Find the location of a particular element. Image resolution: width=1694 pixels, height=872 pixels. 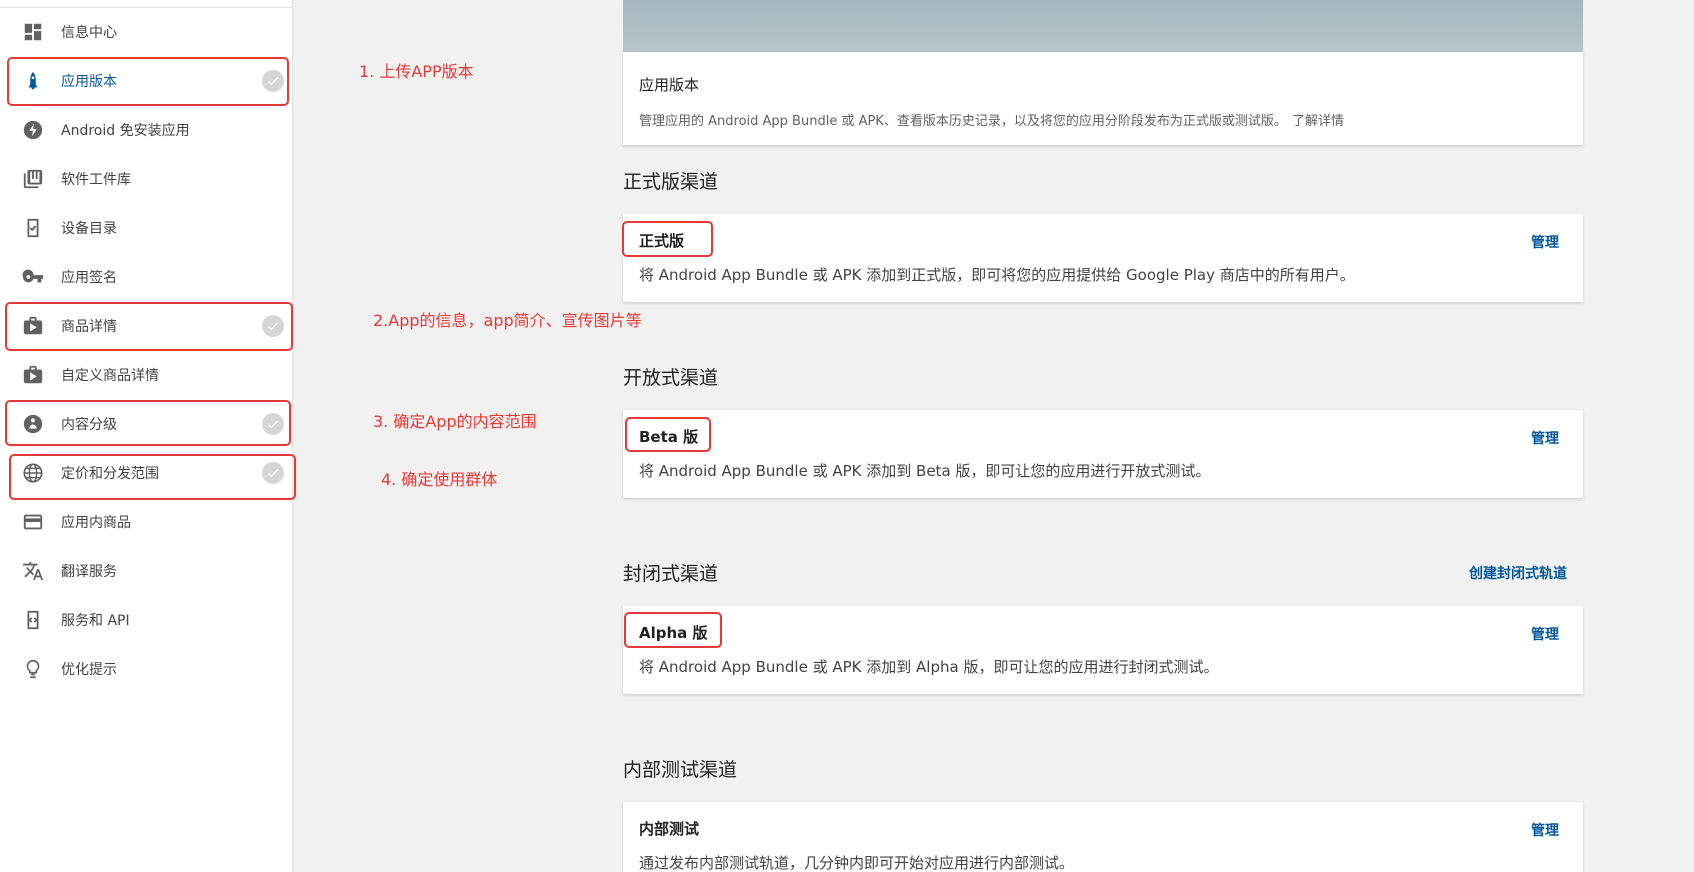

sidebar-item-in-app-products: 应用内商品 is located at coordinates (146, 521).